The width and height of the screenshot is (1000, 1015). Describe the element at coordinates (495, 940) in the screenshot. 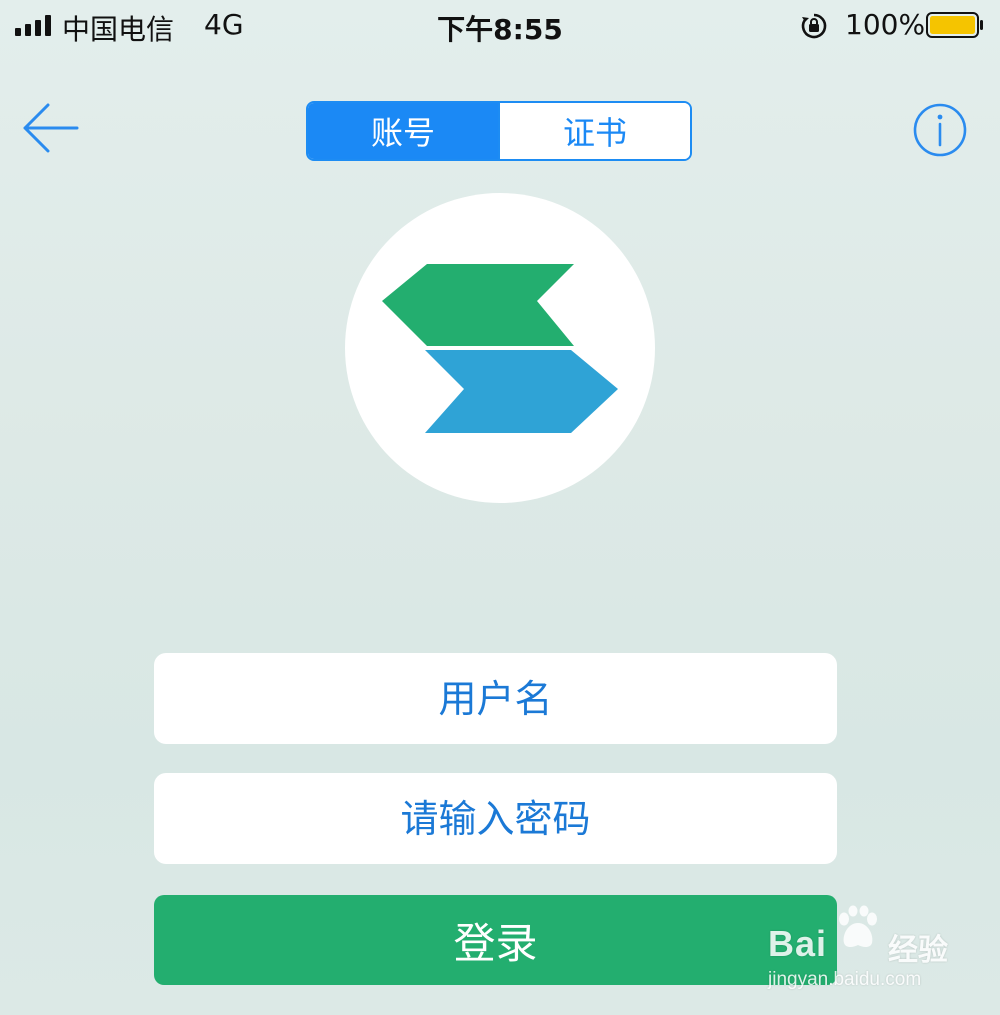

I see `login-button: 登录` at that location.